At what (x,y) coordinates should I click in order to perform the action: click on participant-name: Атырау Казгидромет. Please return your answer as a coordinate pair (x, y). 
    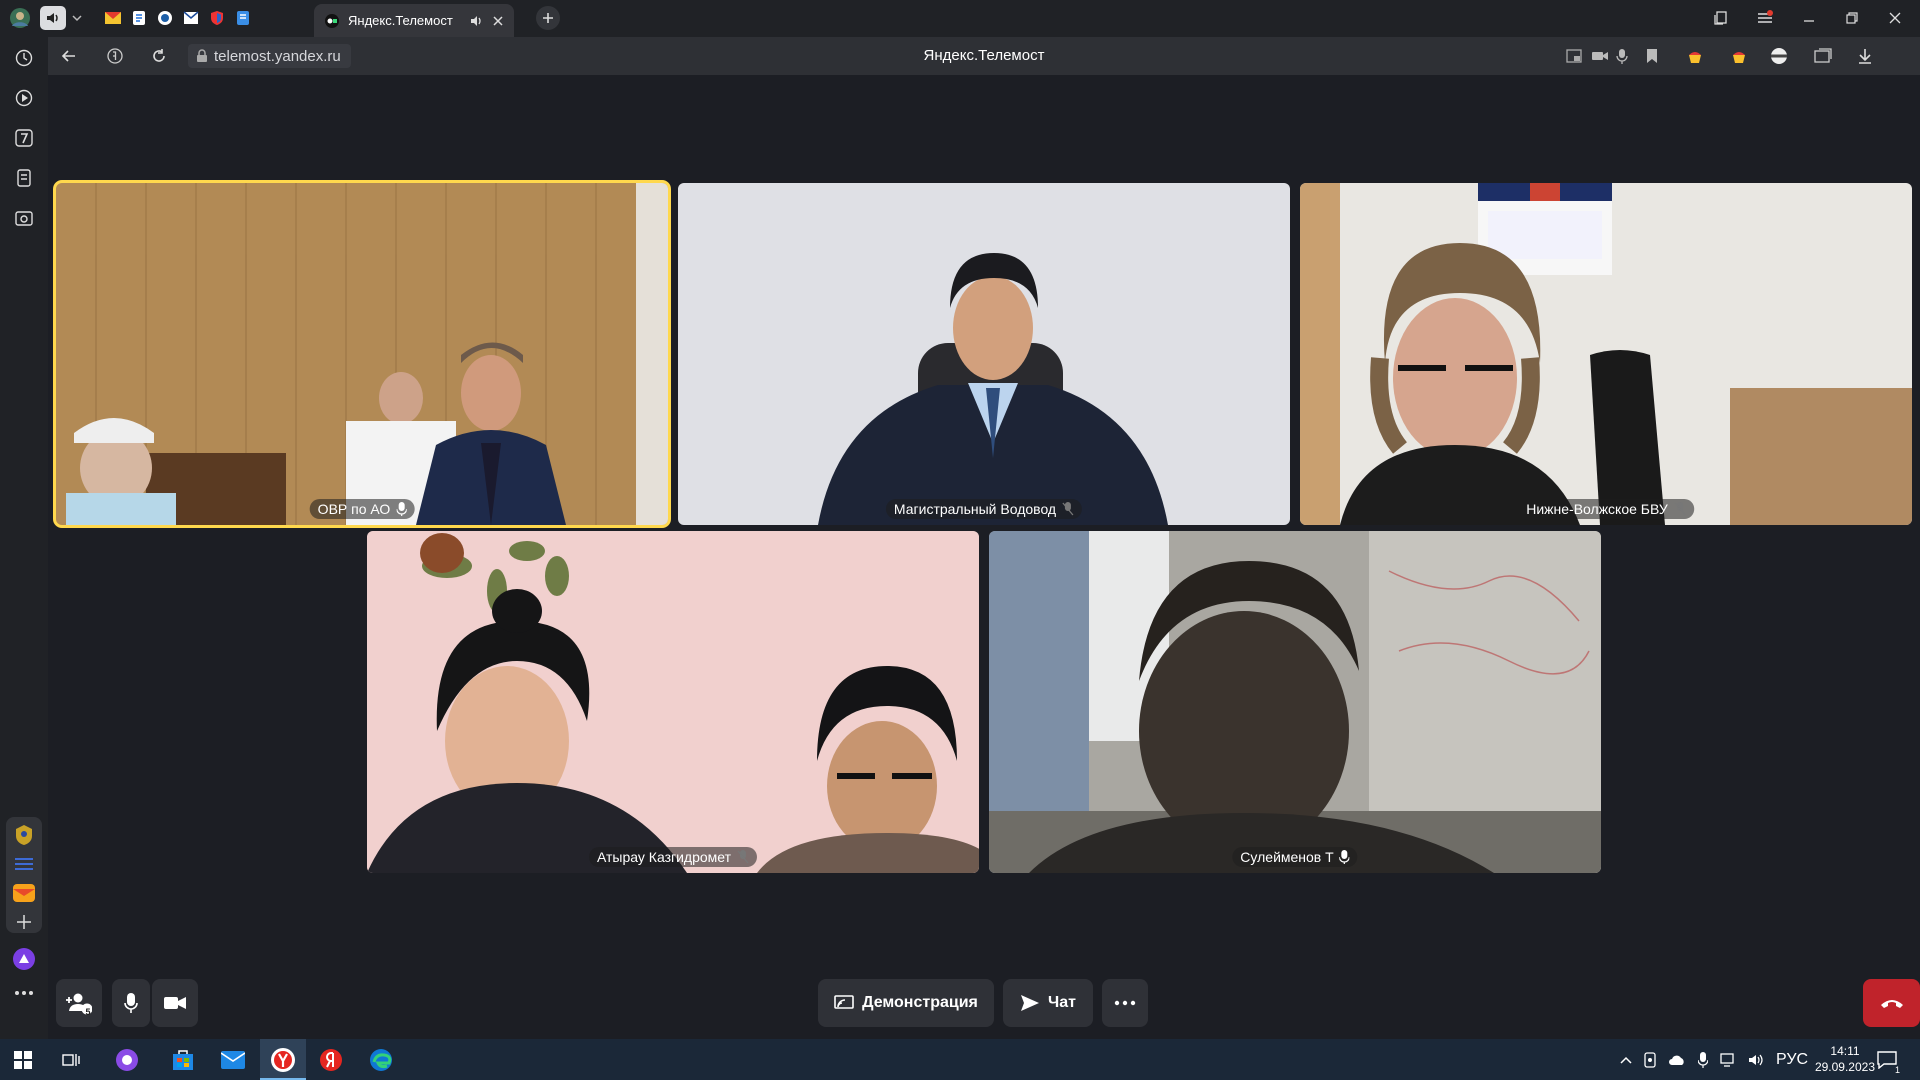
    Looking at the image, I should click on (664, 857).